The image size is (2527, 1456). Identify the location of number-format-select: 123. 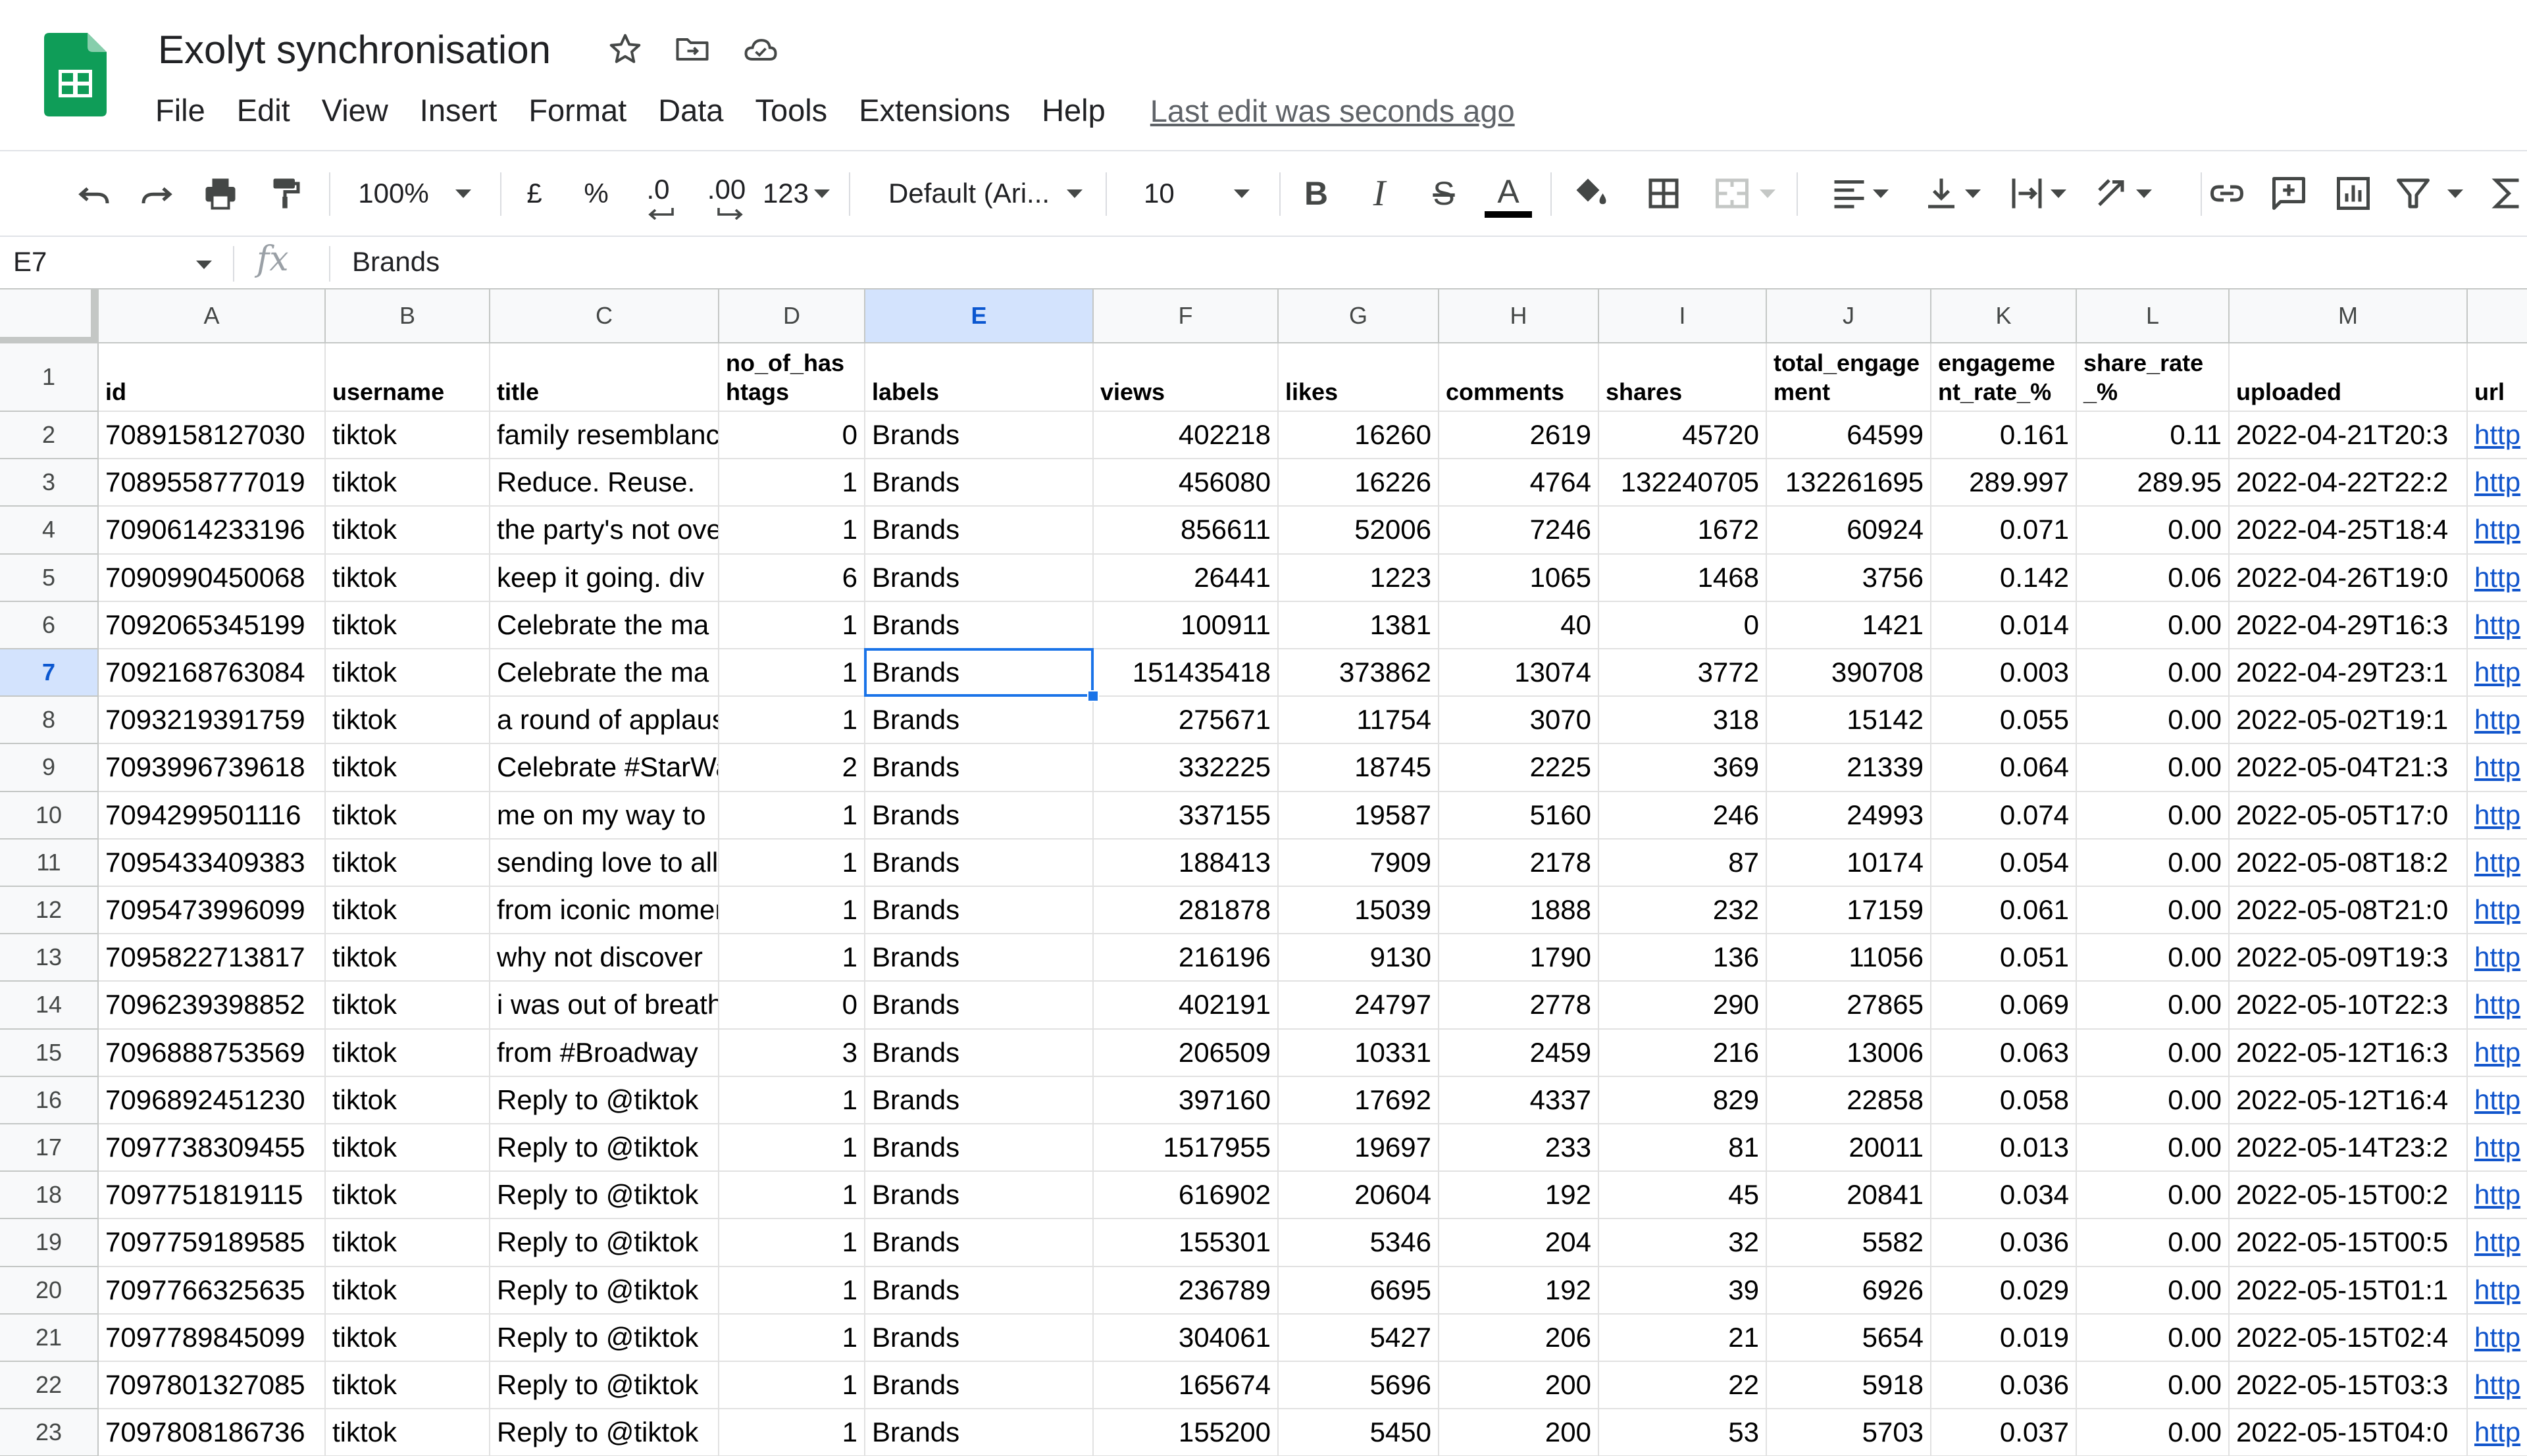
(796, 193).